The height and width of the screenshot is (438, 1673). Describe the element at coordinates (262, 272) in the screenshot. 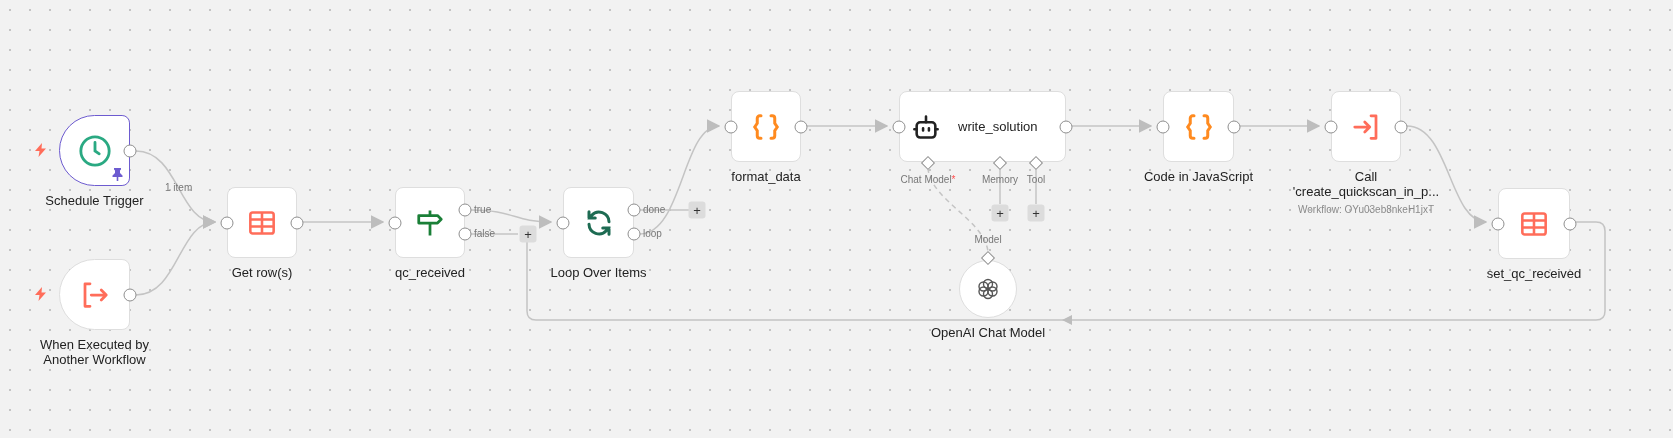

I see `node-label: Get row(s)` at that location.